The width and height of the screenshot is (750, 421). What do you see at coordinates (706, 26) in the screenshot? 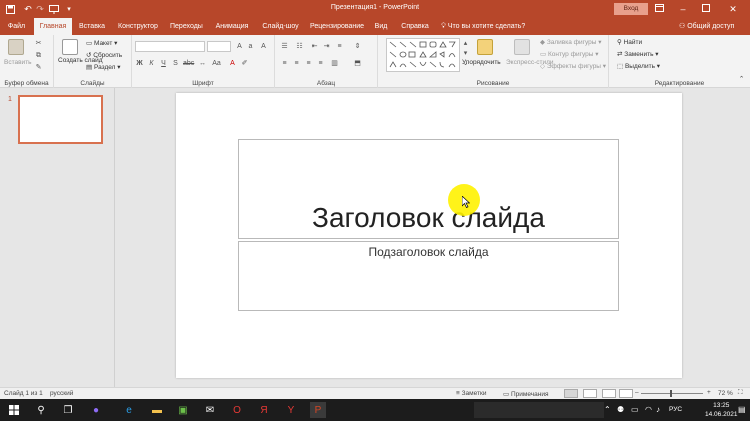
I see `share-button: ⚇ Общий доступ` at bounding box center [706, 26].